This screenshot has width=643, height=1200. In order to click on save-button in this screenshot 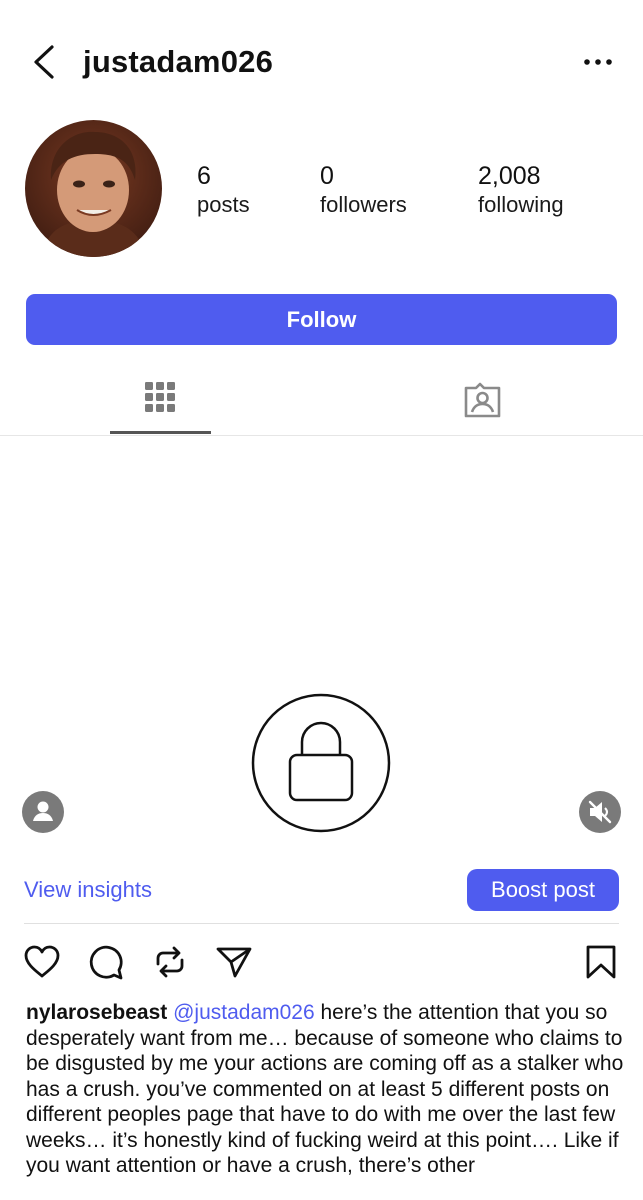, I will do `click(601, 962)`.